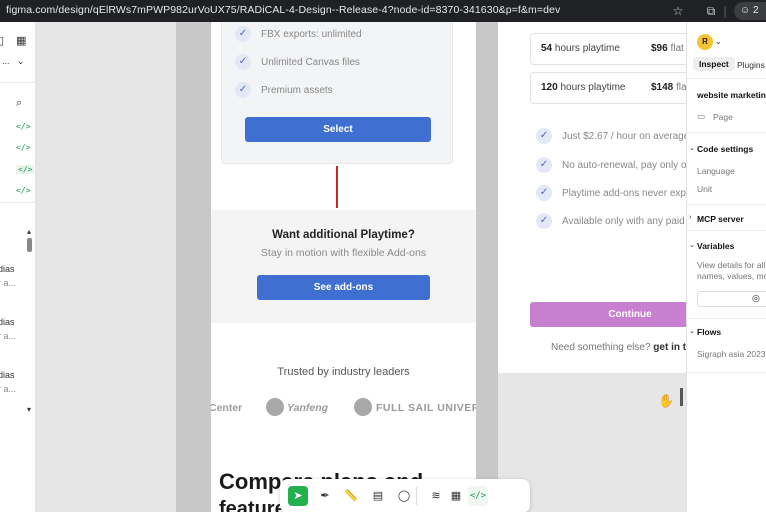 The width and height of the screenshot is (766, 512). What do you see at coordinates (456, 496) in the screenshot?
I see `design-mode-icon: ▦` at bounding box center [456, 496].